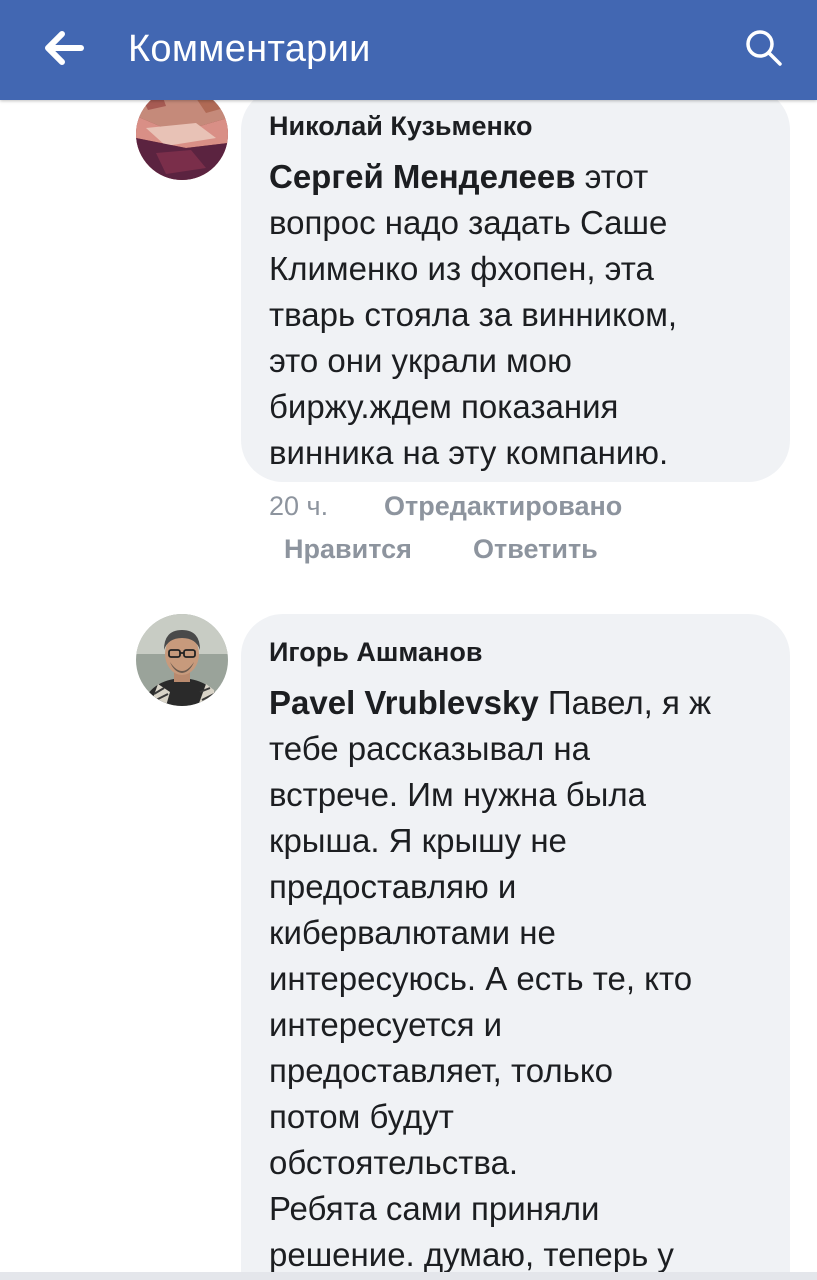 The image size is (817, 1280). Describe the element at coordinates (441, 1070) in the screenshot. I see `comment-text-line: предоставляет, только` at that location.